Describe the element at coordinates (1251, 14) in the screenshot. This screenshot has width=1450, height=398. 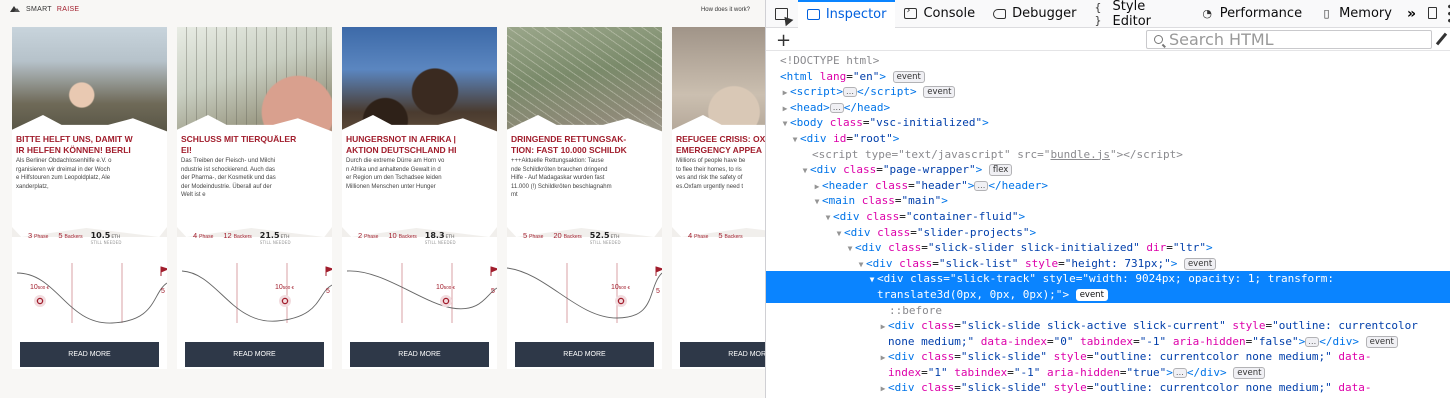
I see `tab-performance: ◔ Performance` at that location.